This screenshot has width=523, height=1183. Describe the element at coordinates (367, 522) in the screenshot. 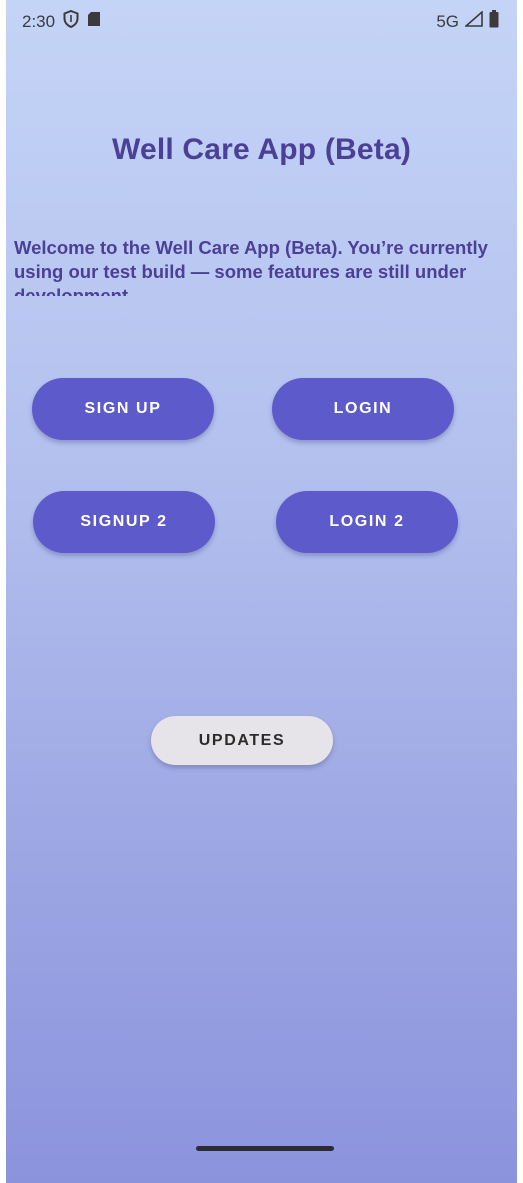

I see `login-2-button: LOGIN 2` at that location.